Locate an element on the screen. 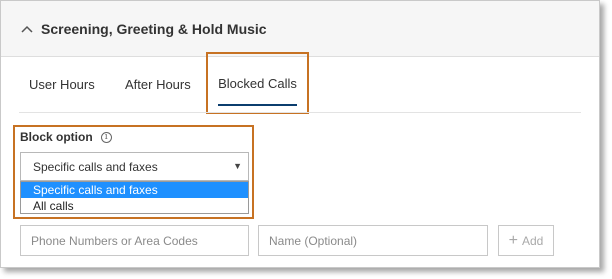  tab-label: Blocked Calls is located at coordinates (257, 83).